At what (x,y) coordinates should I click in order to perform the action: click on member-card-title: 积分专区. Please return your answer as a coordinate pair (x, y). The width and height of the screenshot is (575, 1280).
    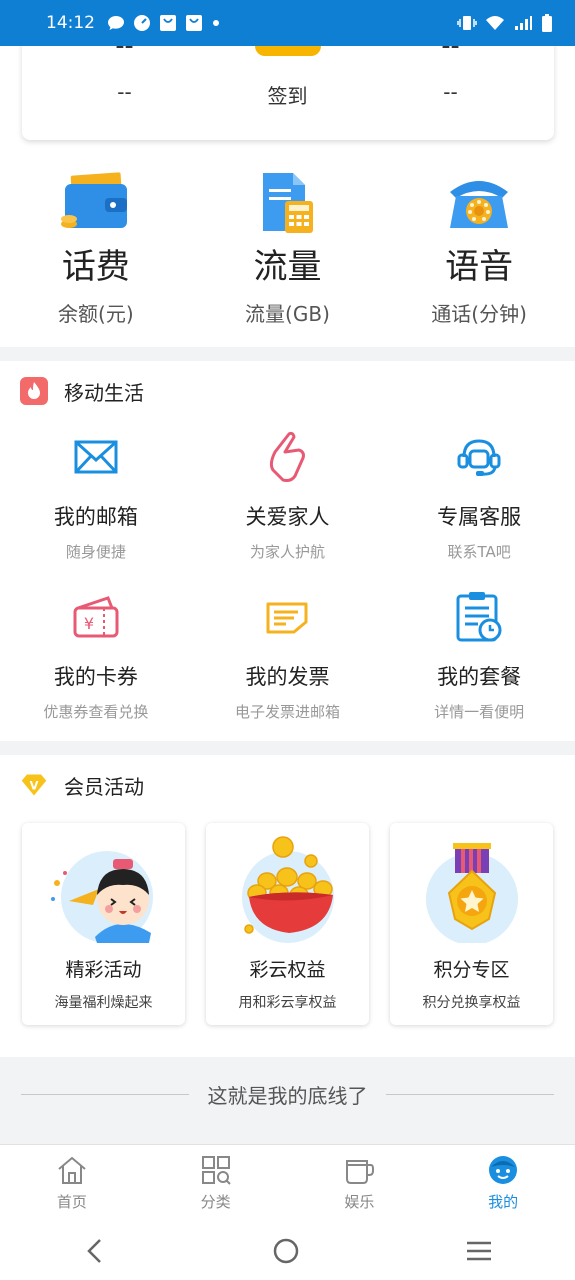
    Looking at the image, I should click on (471, 970).